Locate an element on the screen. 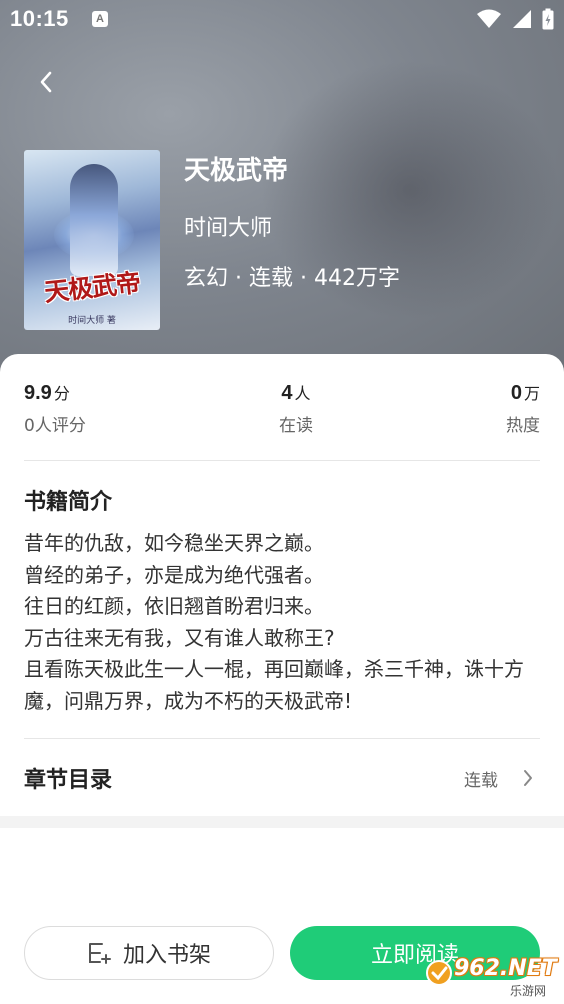  book-meta: 玄幻 · 连载 · 442万字 is located at coordinates (292, 278).